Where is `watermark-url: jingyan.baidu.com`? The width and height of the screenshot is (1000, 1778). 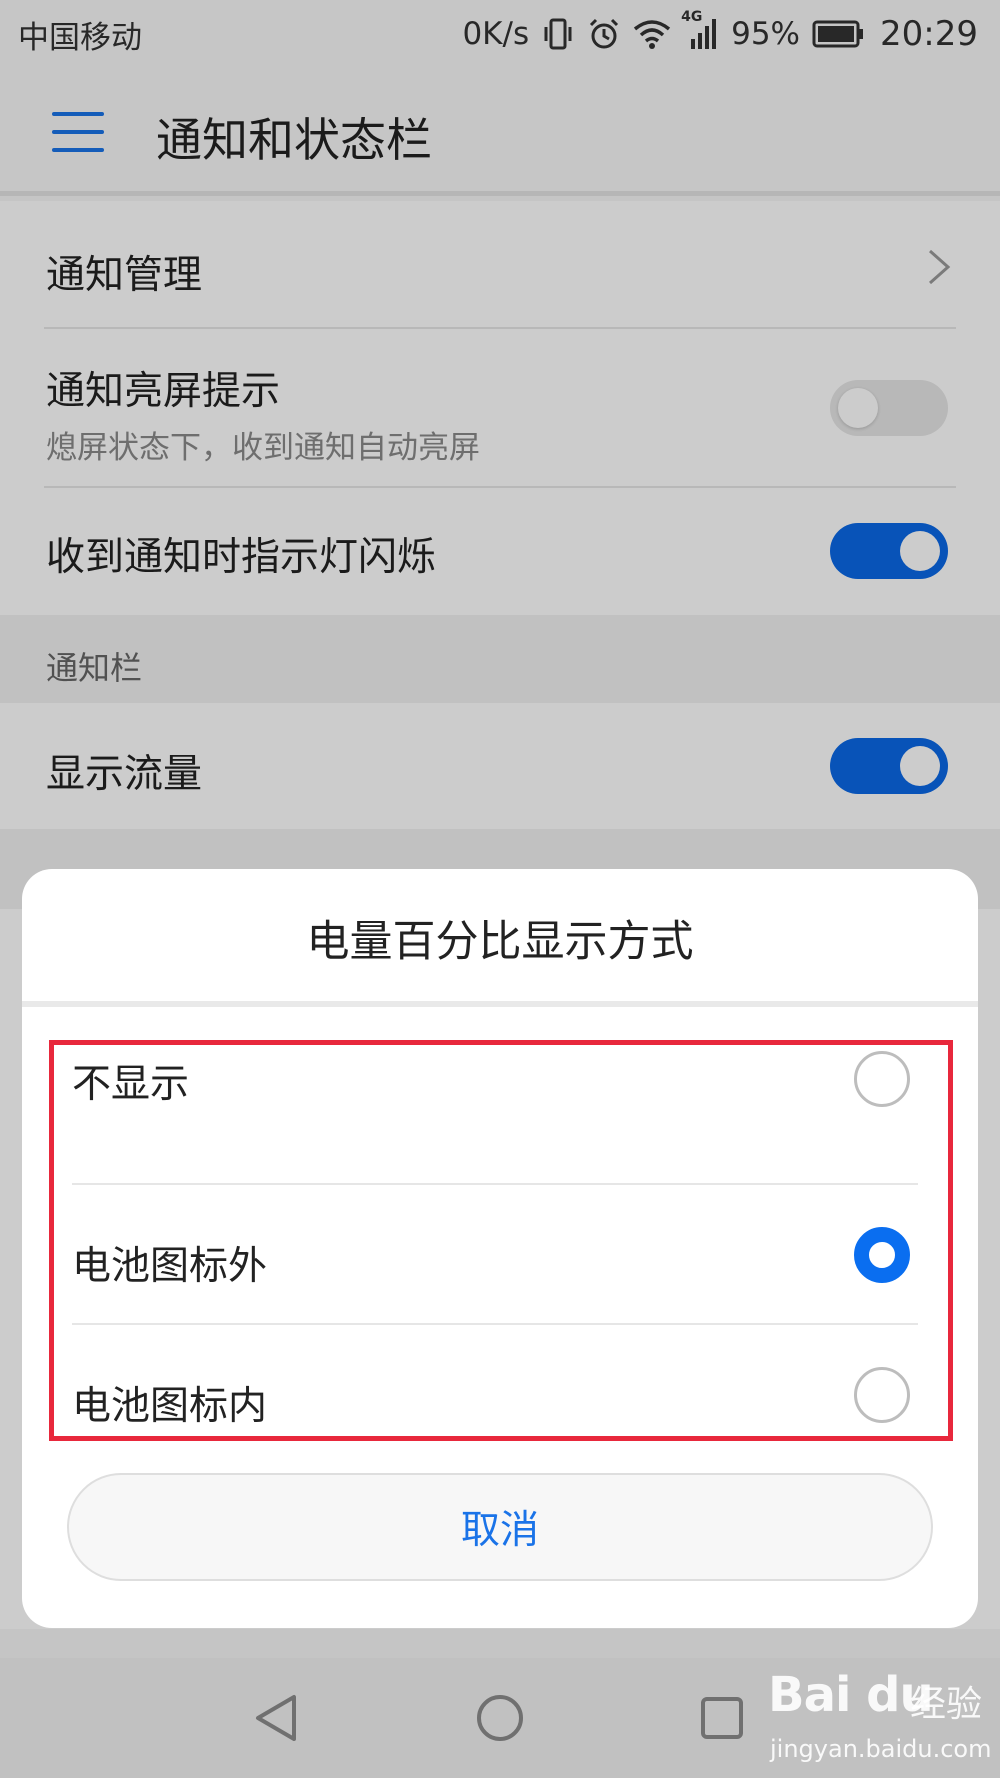 watermark-url: jingyan.baidu.com is located at coordinates (881, 1749).